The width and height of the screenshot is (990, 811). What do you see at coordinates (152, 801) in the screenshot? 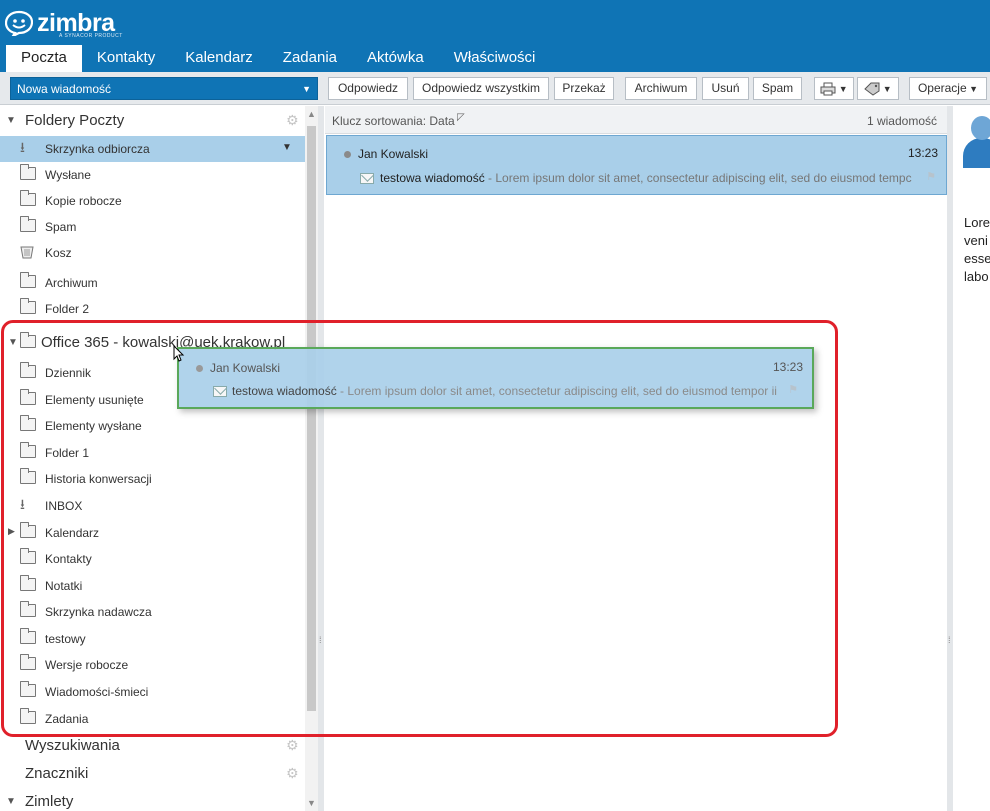
I see `zimlets-header: ▼ Zimlety` at bounding box center [152, 801].